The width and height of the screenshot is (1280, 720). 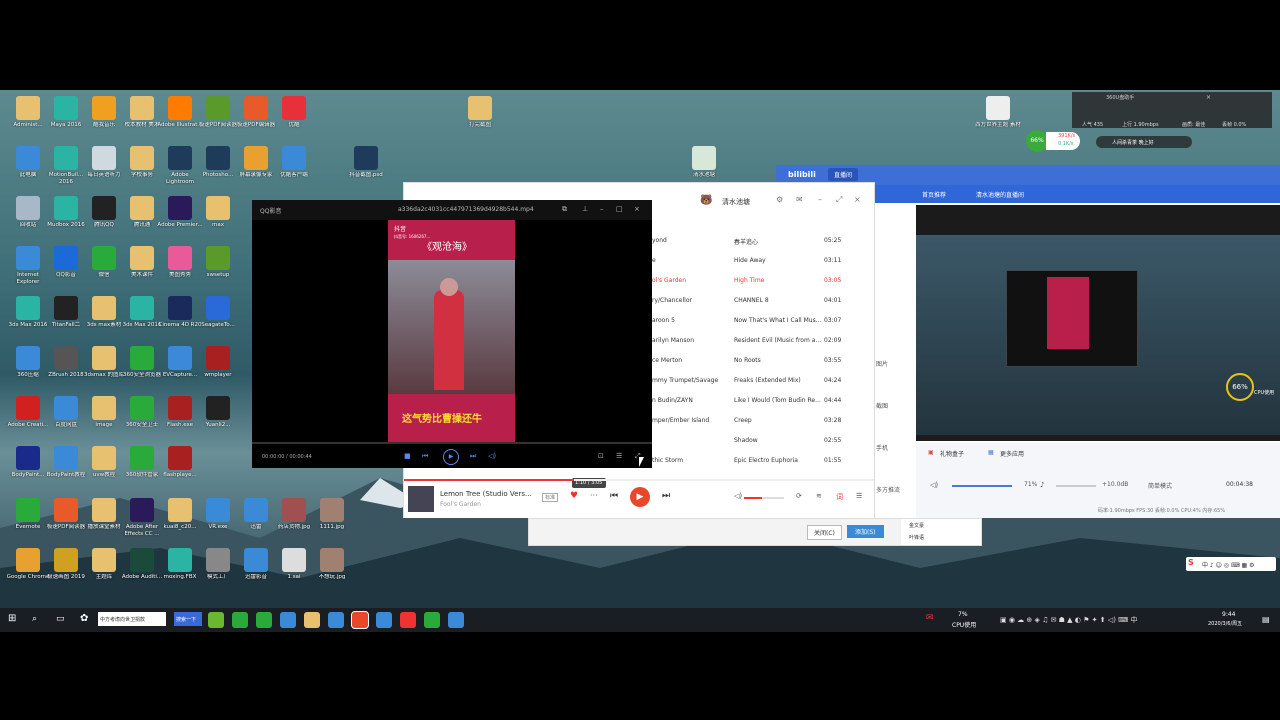 I want to click on tab-room: 清水池塘的直播间, so click(x=1000, y=194).